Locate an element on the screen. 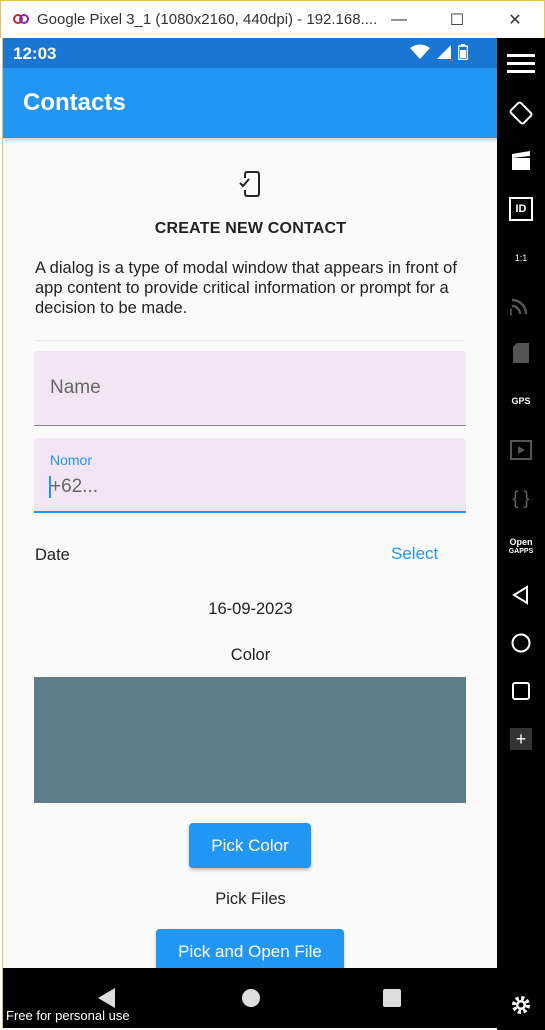 The height and width of the screenshot is (1030, 545). app-title: Contacts is located at coordinates (74, 102).